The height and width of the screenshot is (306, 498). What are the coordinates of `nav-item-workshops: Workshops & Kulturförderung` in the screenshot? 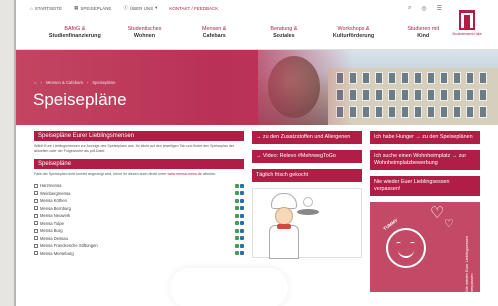 It's located at (354, 33).